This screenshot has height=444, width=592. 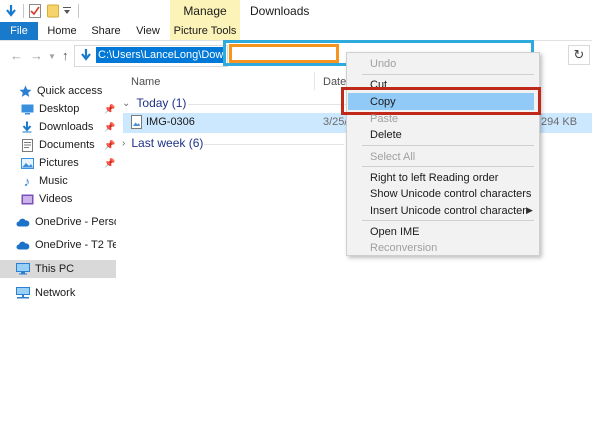 What do you see at coordinates (23, 269) in the screenshot?
I see `monitor-icon` at bounding box center [23, 269].